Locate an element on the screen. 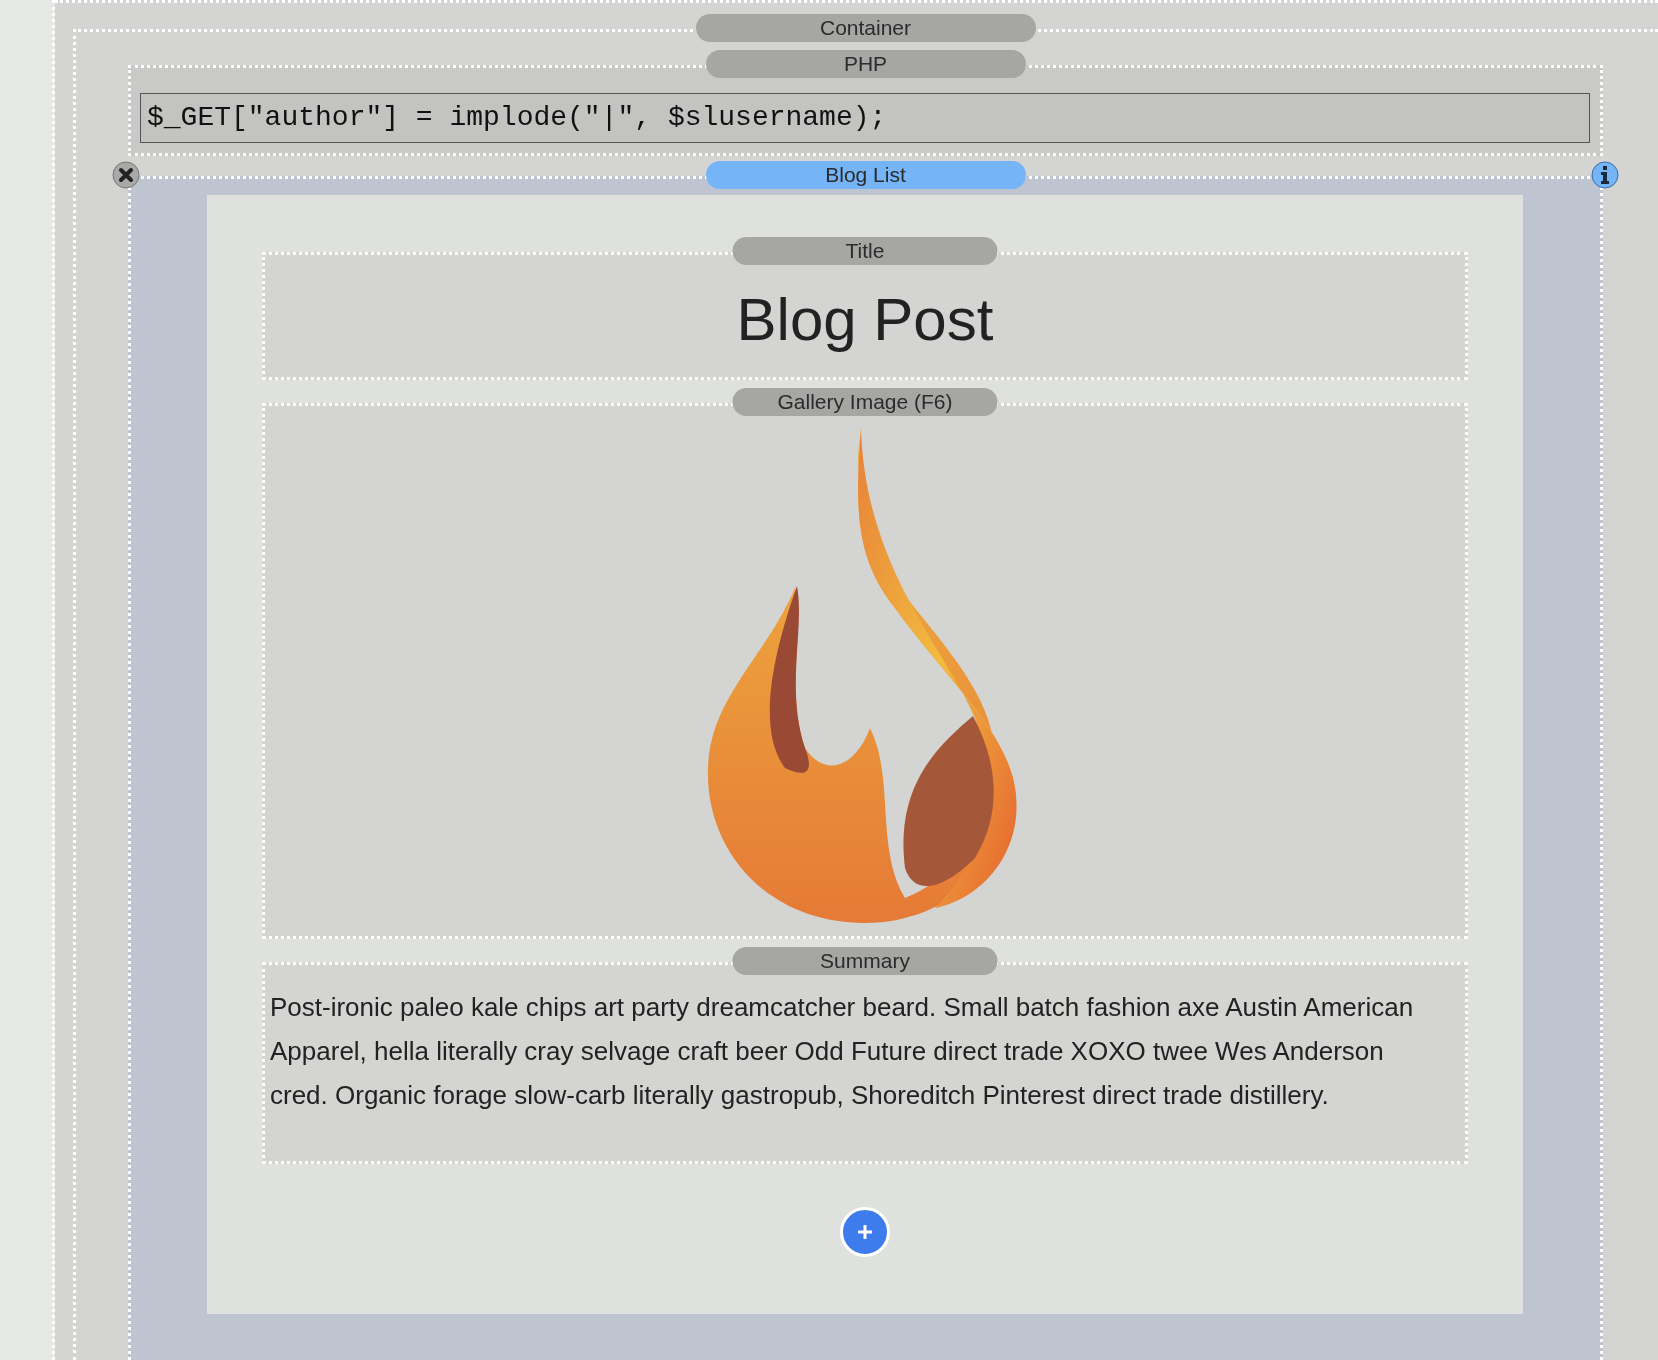 The height and width of the screenshot is (1360, 1658). summary-text: Post-ironic paleo kale chips art party dreamcatcher beard. Small batch fashion axe Austin American Apparel, hella literally cray selvage craft beer Odd Future direct trade XOXO twee Wes Anderson cred. Organic forage slow-carb literally gastropub, Shoreditch Pinterest direct trade distillery. is located at coordinates (842, 1051).